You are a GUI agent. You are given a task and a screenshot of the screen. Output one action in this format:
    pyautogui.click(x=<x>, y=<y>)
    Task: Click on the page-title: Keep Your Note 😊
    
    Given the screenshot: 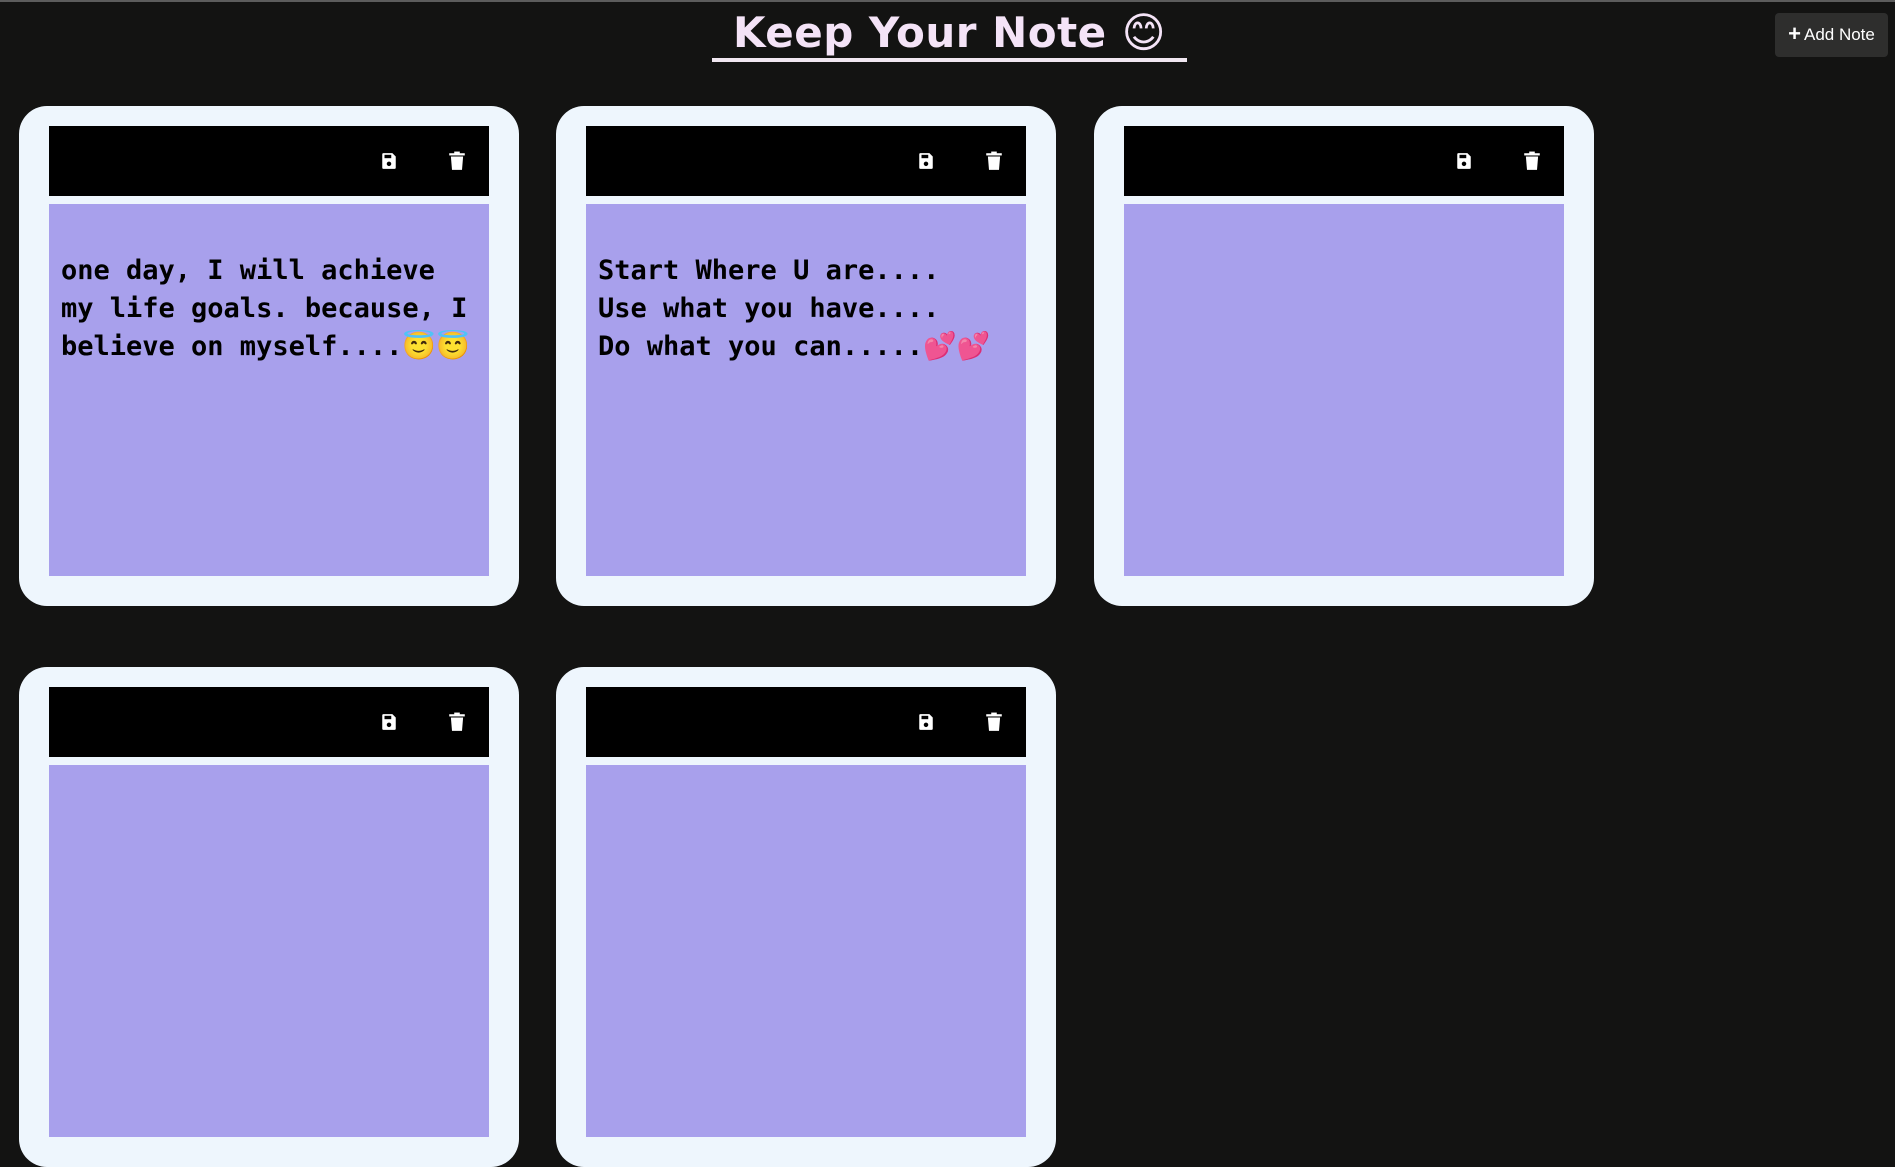 What is the action you would take?
    pyautogui.click(x=949, y=32)
    